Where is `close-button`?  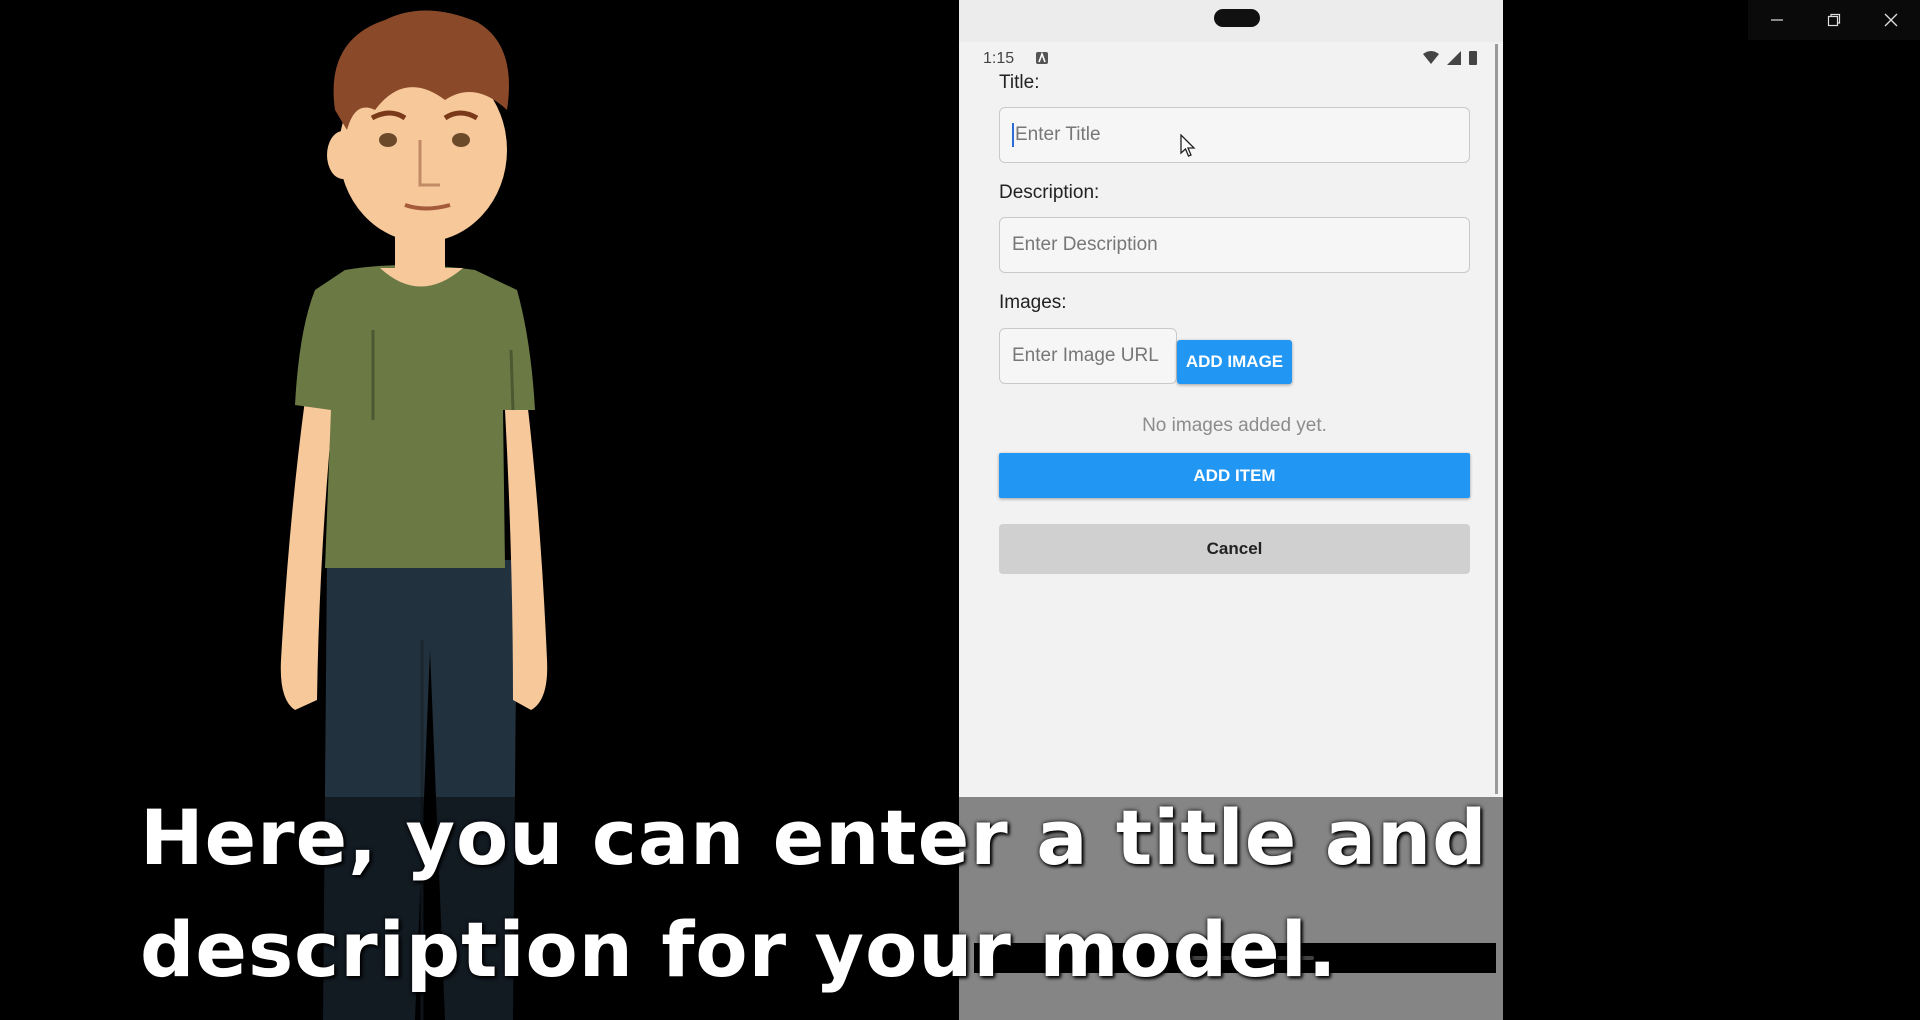
close-button is located at coordinates (1891, 20).